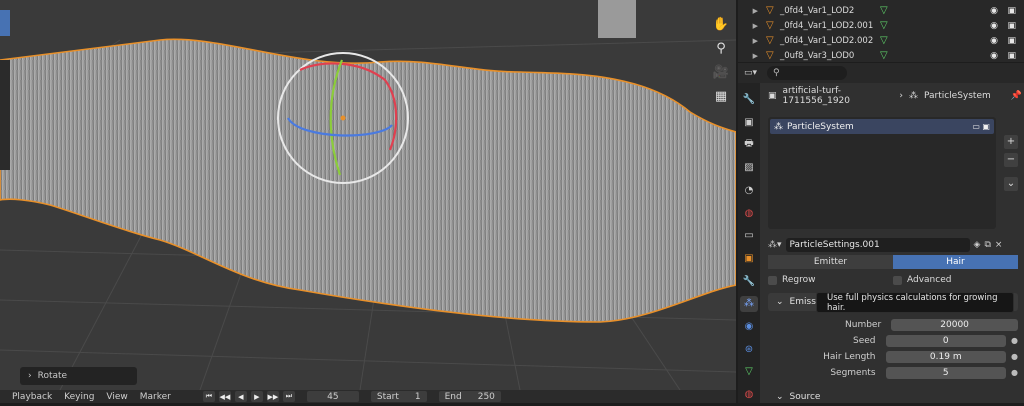  Describe the element at coordinates (5, 115) in the screenshot. I see `left-toolbar` at that location.